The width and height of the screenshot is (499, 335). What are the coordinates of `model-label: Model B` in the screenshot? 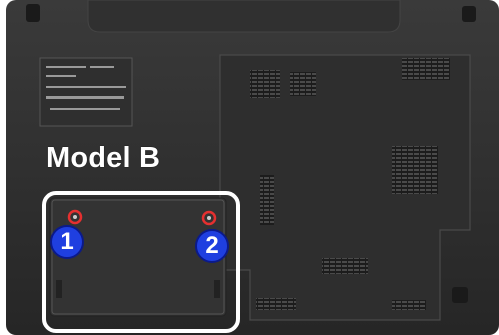 It's located at (103, 158).